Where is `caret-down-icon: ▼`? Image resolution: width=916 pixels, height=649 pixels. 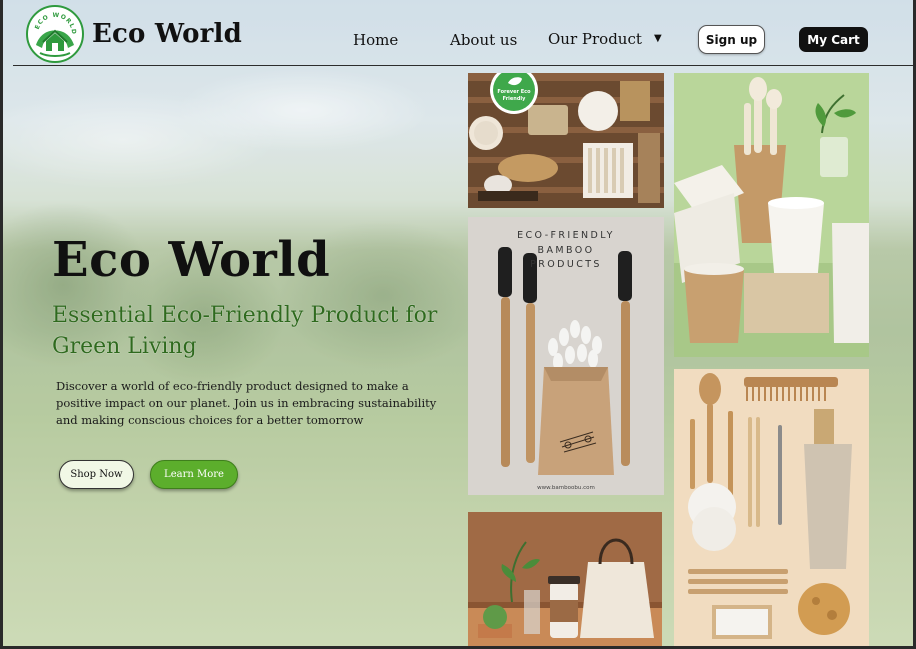
caret-down-icon: ▼ is located at coordinates (658, 38).